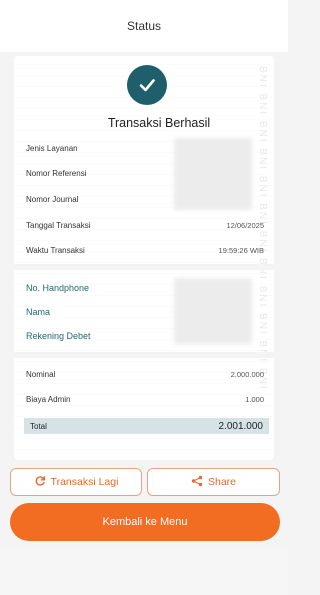 This screenshot has width=320, height=595. What do you see at coordinates (146, 426) in the screenshot?
I see `total-row: Total 2.001.000` at bounding box center [146, 426].